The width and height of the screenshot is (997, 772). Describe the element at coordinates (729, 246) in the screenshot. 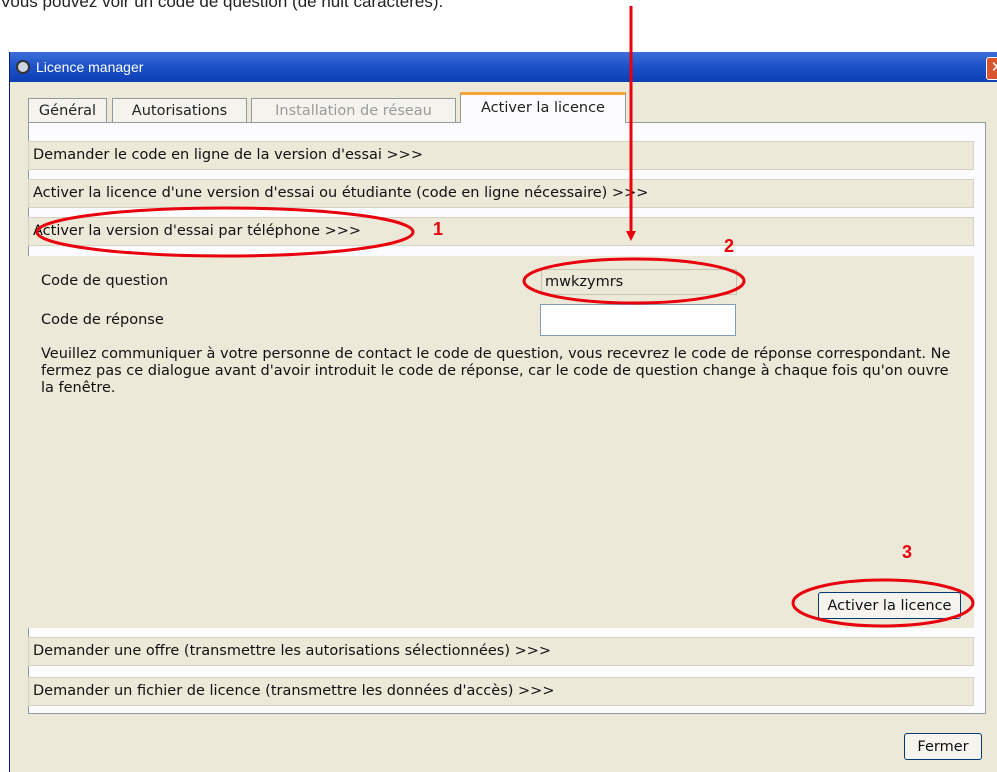

I see `annotation-number-2: 2` at that location.